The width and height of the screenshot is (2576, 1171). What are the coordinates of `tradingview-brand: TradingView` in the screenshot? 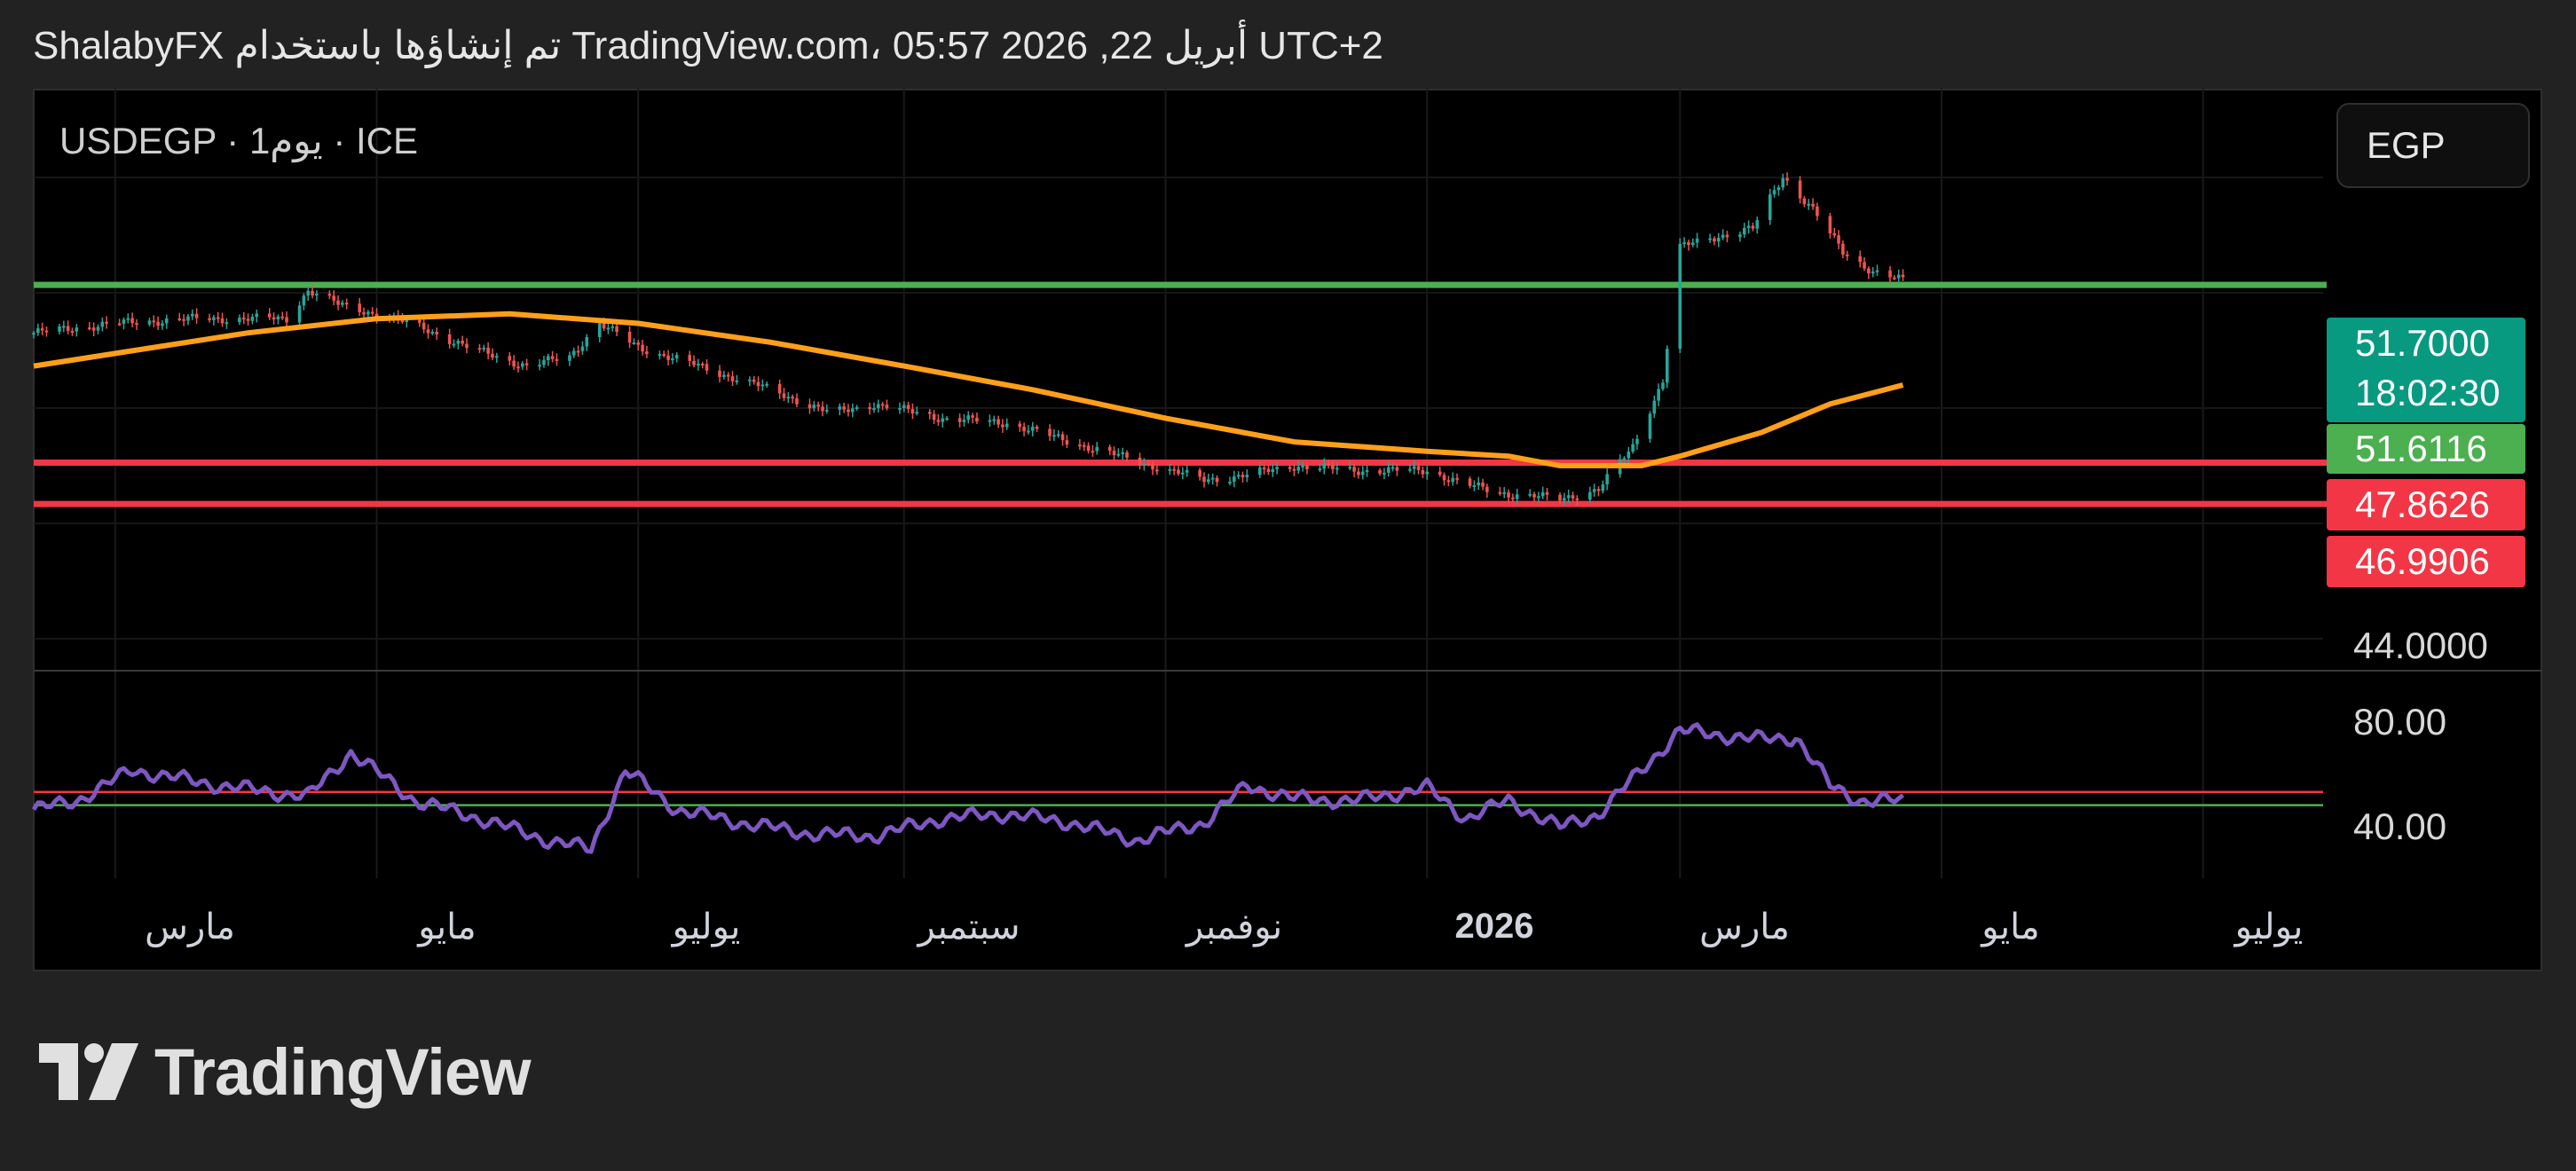 It's located at (285, 1072).